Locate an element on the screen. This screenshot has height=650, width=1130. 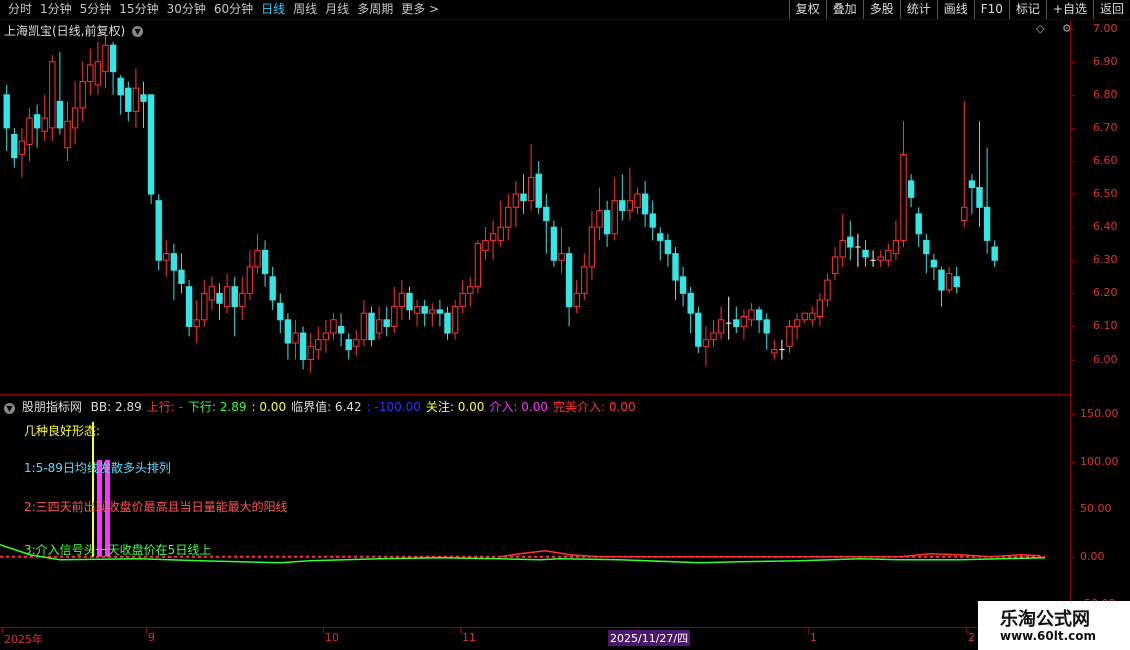
date-label: 2025年 is located at coordinates (23, 639).